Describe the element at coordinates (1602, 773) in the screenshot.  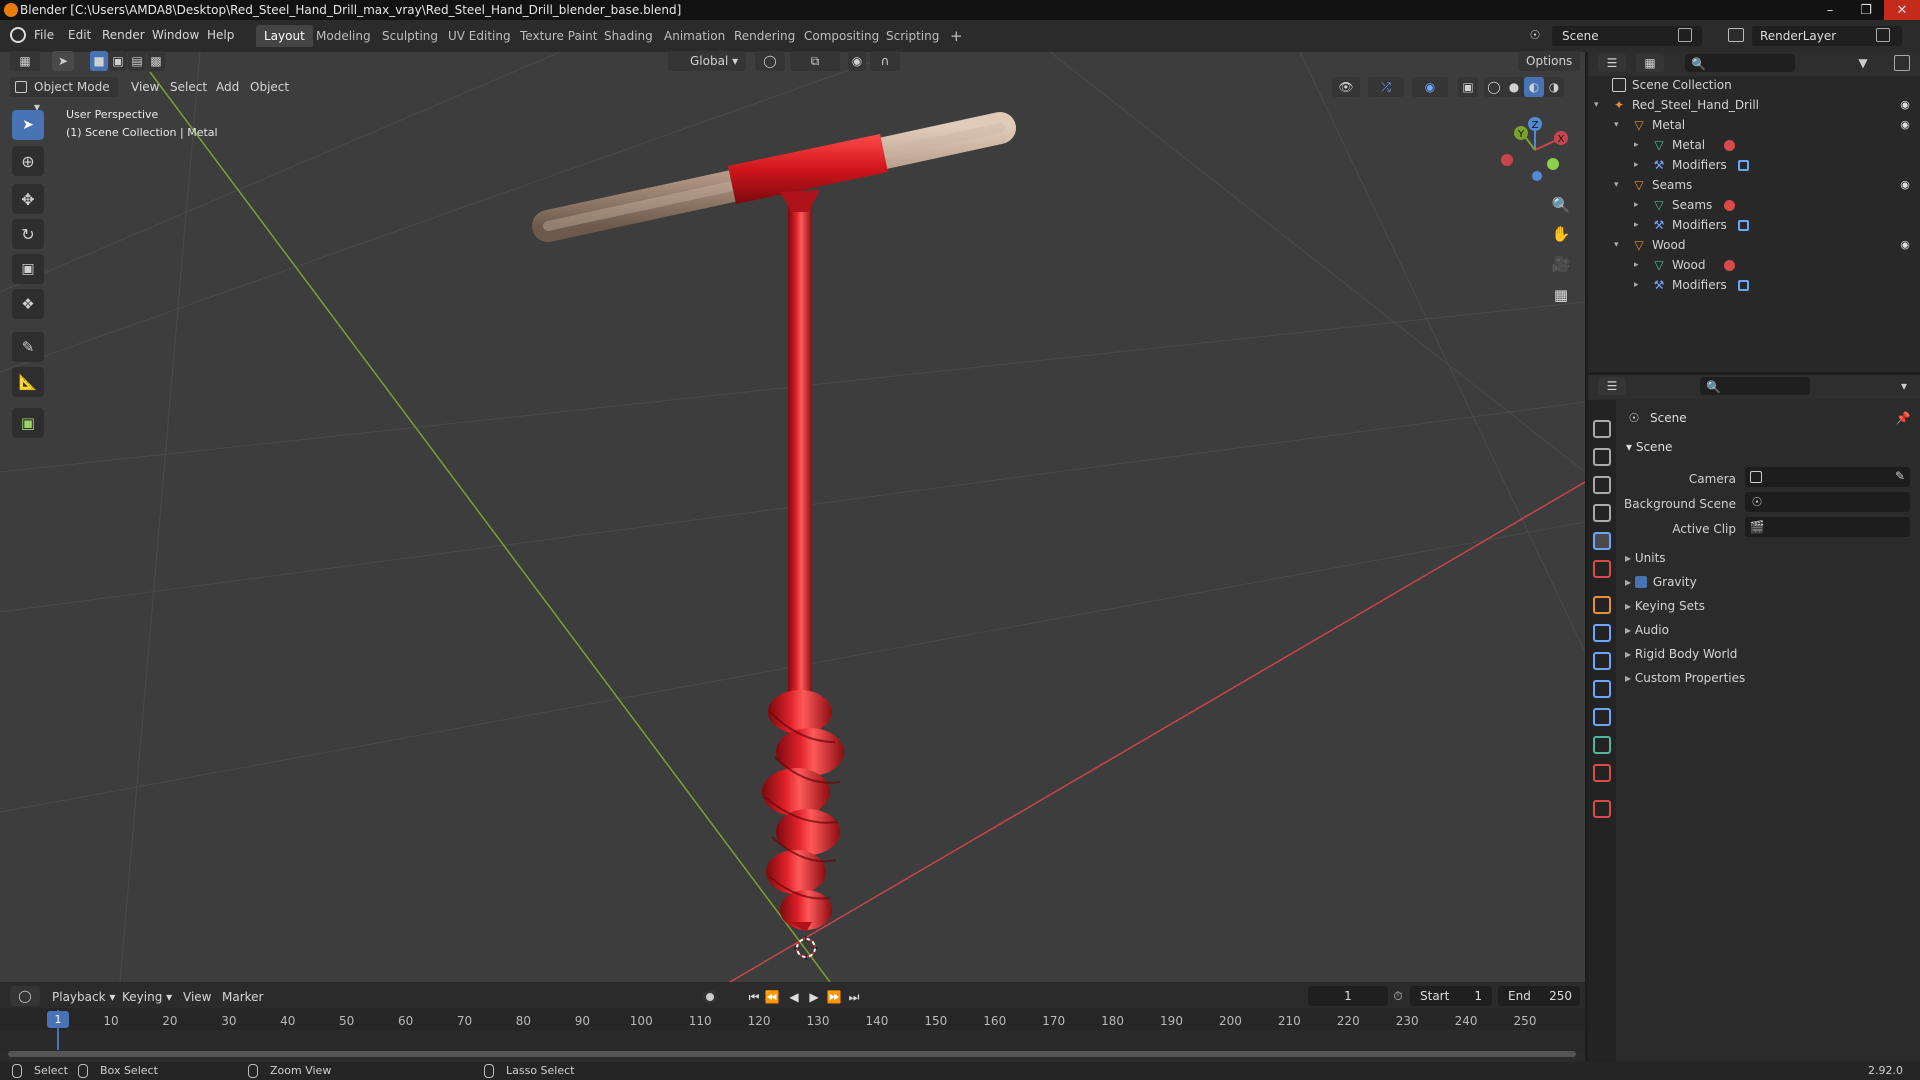
I see `material-tab-icon` at that location.